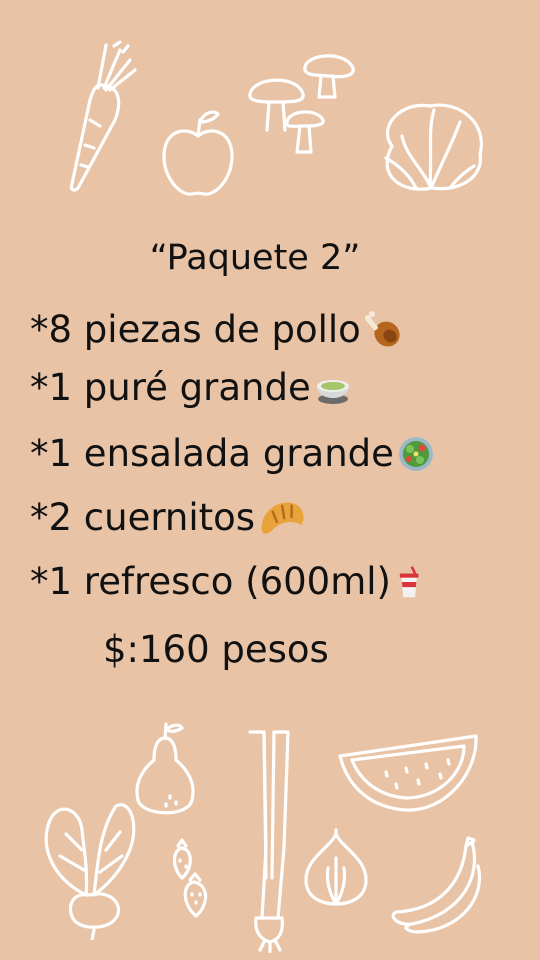  What do you see at coordinates (382, 329) in the screenshot?
I see `chicken-leg-icon` at bounding box center [382, 329].